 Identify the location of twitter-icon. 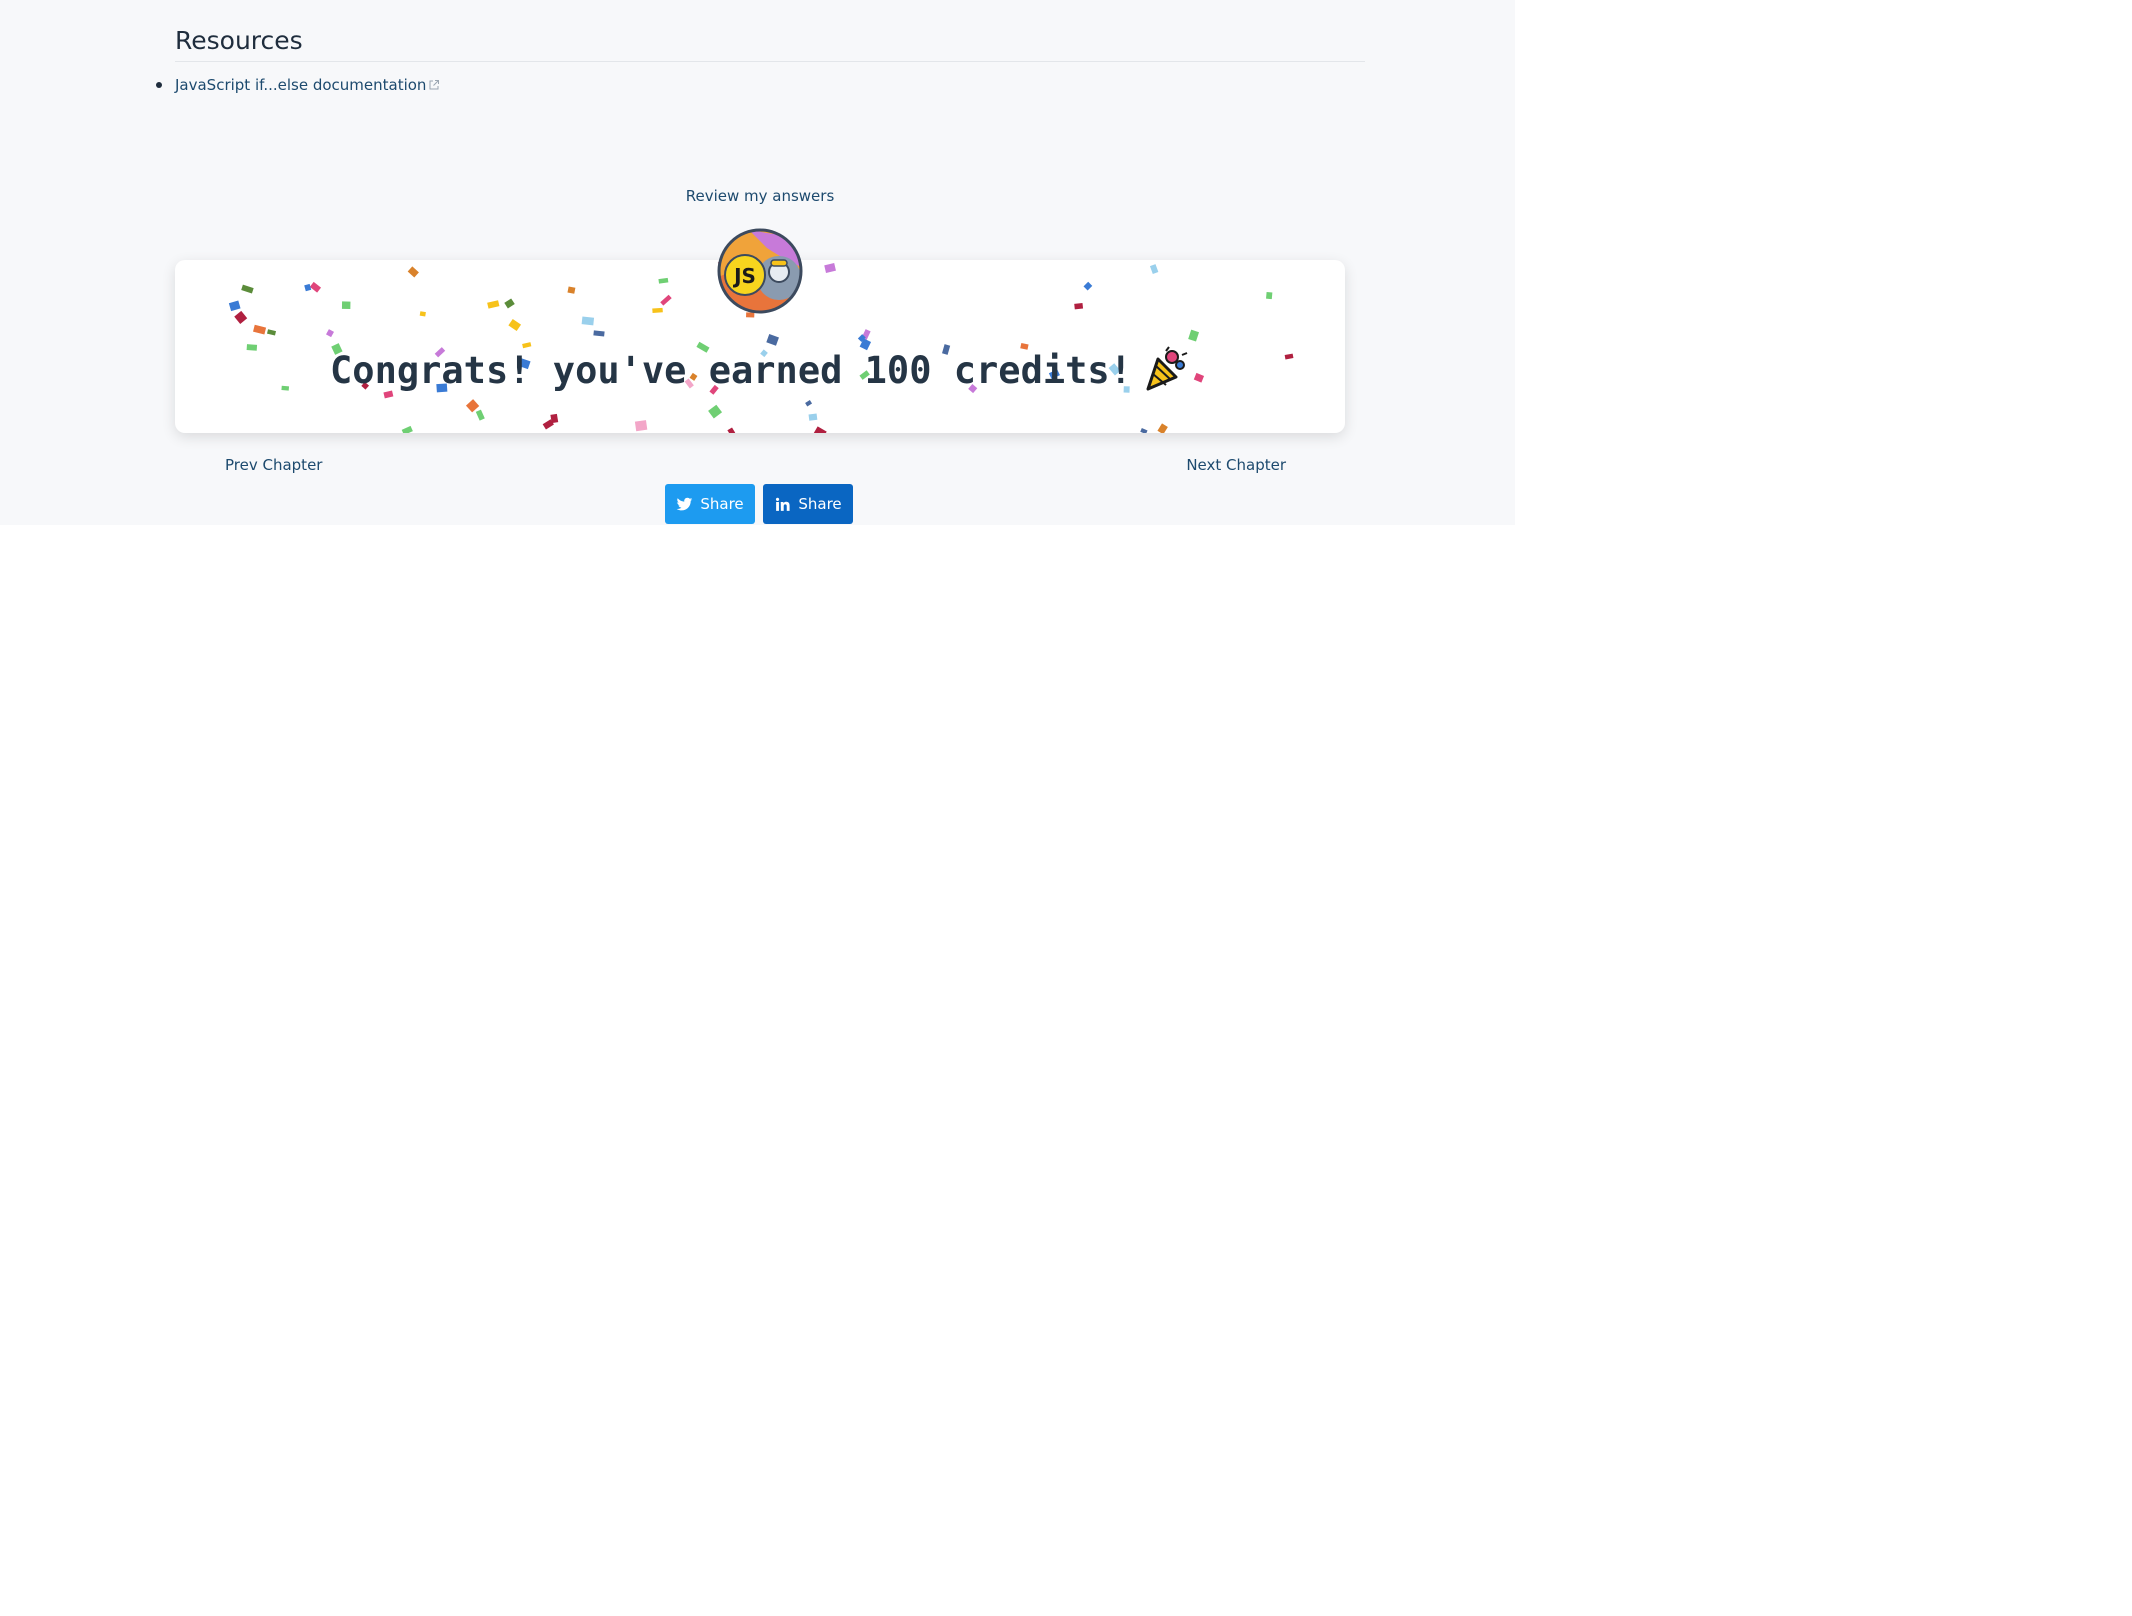
(685, 503).